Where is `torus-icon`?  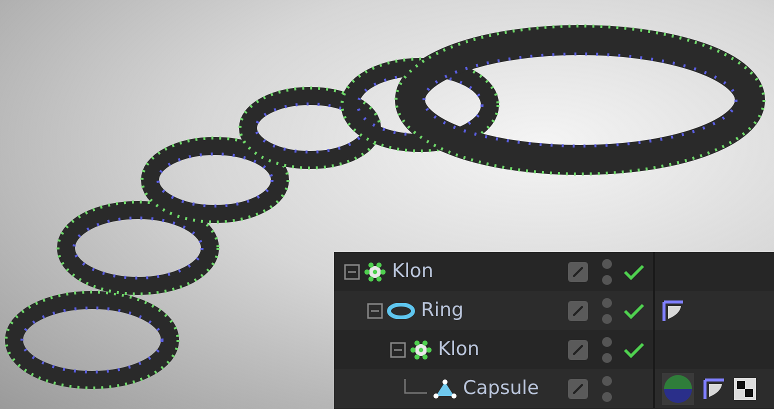
torus-icon is located at coordinates (401, 310).